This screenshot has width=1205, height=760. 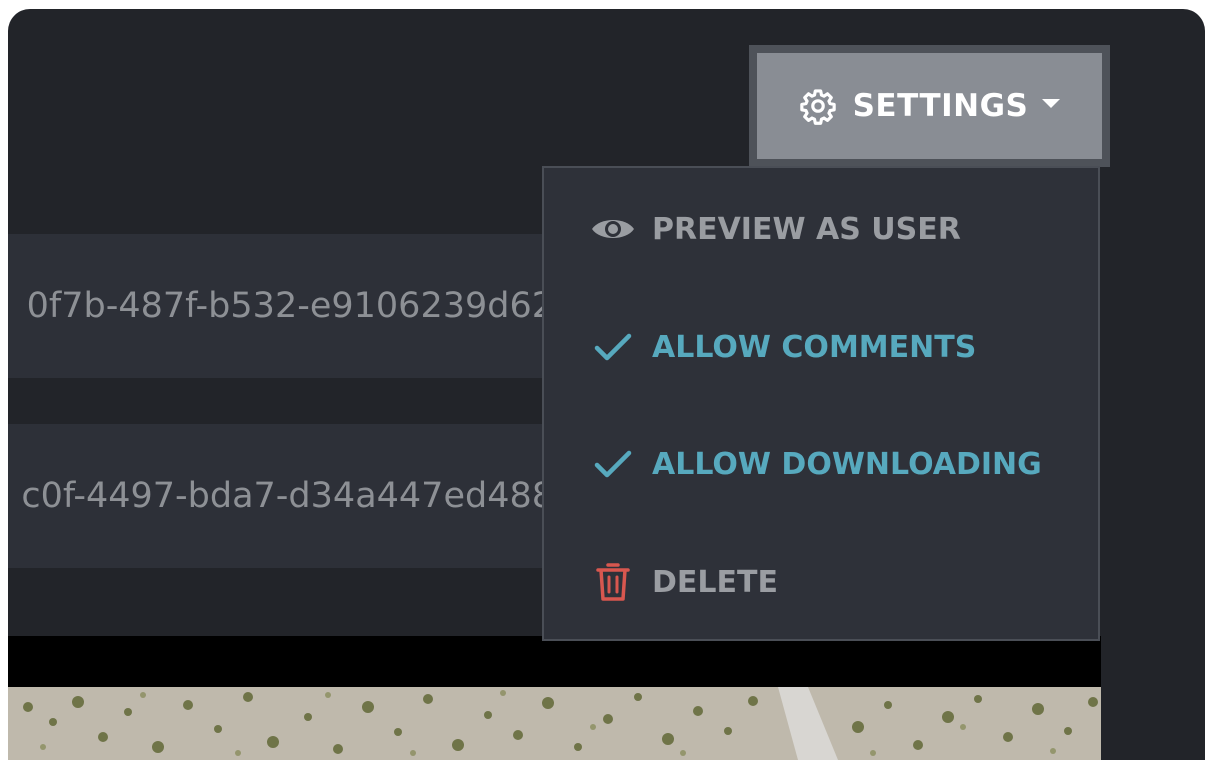 I want to click on share-id-text: 0f7b-487f-b532-e9106239d62, so click(x=290, y=306).